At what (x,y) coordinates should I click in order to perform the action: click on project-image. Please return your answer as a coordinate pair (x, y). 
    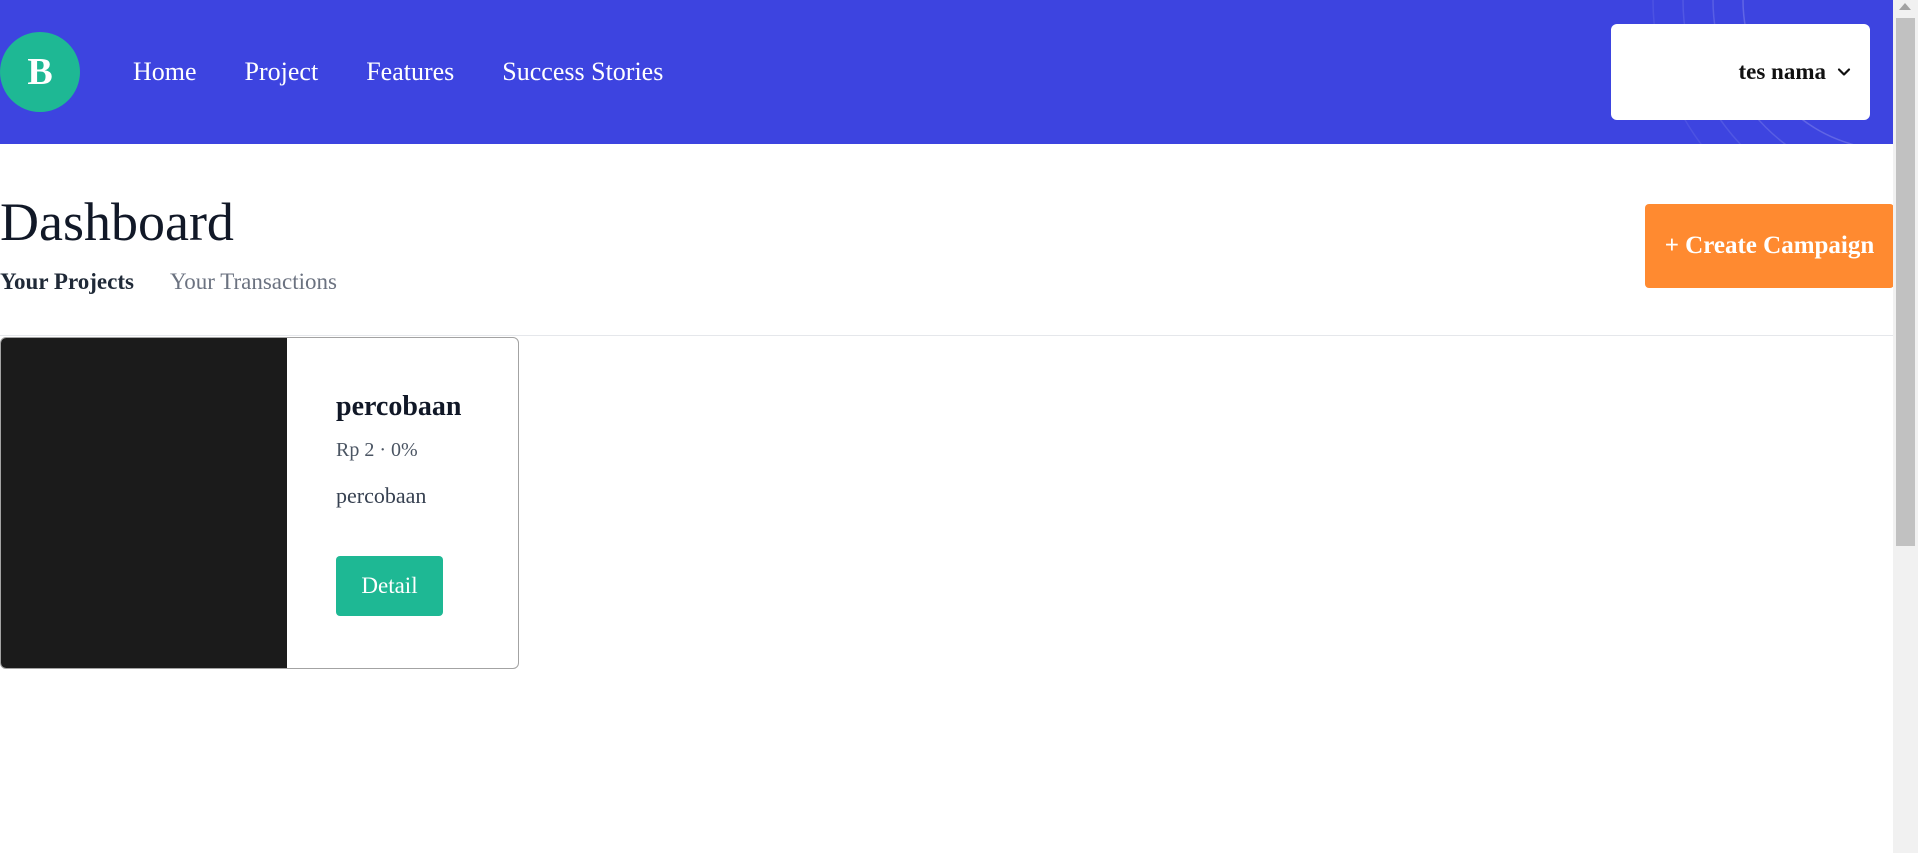
    Looking at the image, I should click on (144, 503).